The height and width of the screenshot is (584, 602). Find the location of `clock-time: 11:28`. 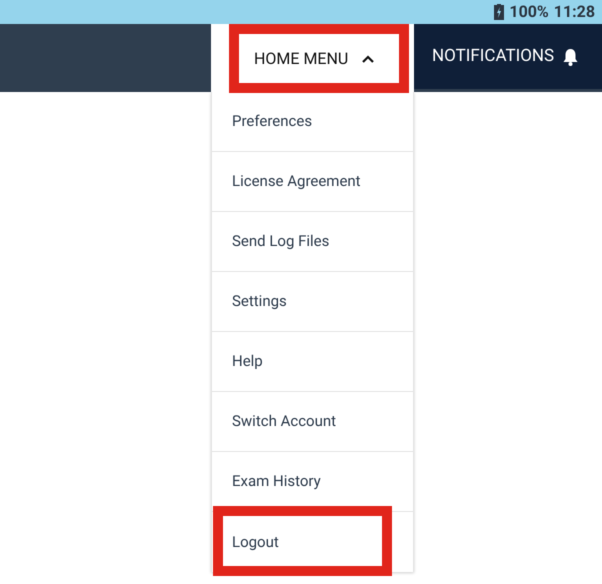

clock-time: 11:28 is located at coordinates (574, 12).